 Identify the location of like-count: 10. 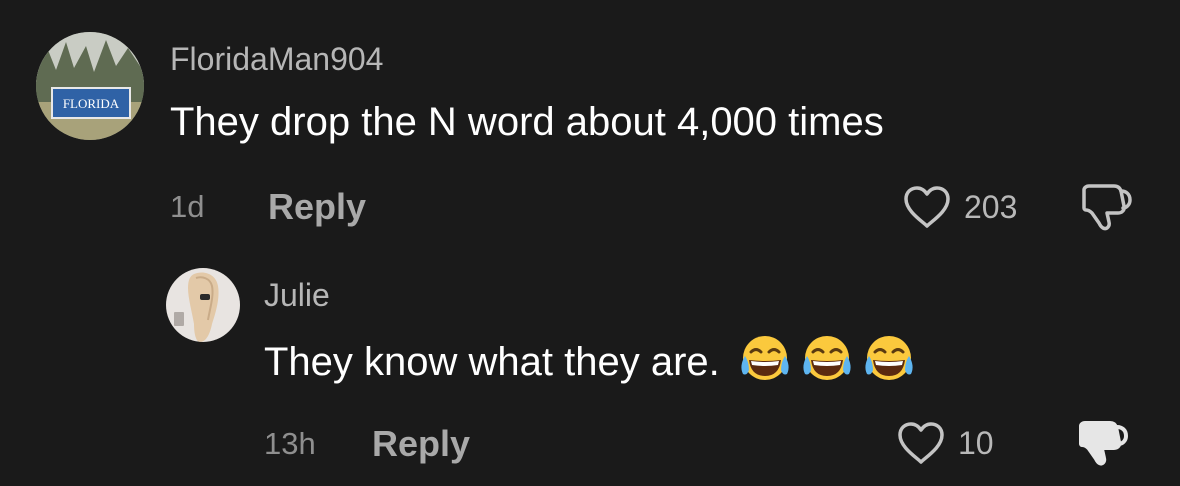
(976, 443).